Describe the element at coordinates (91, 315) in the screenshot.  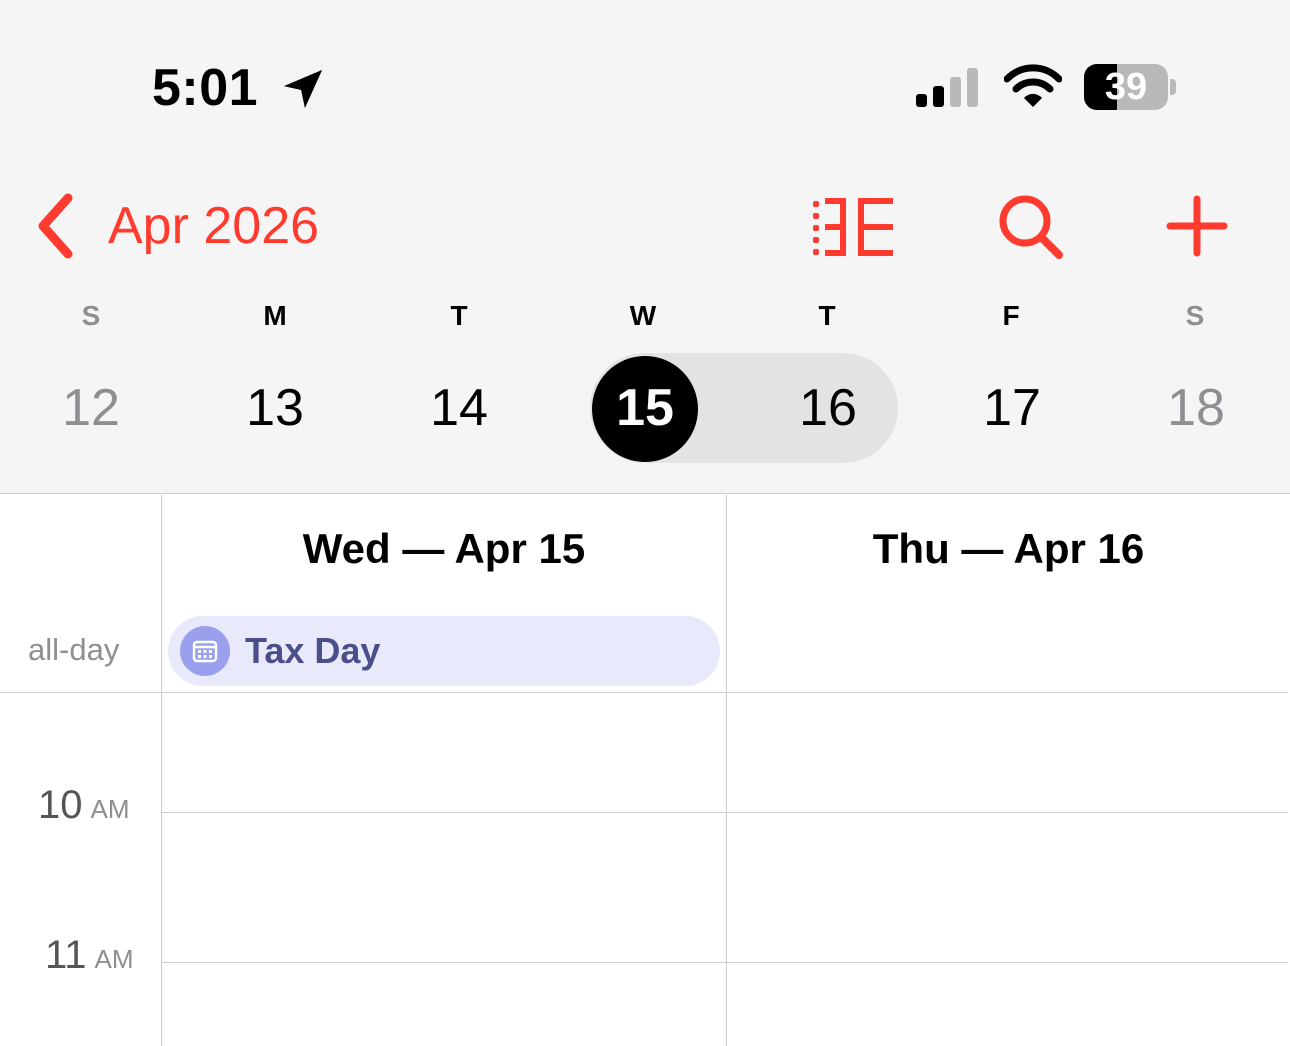
I see `weekday-sun: S` at that location.